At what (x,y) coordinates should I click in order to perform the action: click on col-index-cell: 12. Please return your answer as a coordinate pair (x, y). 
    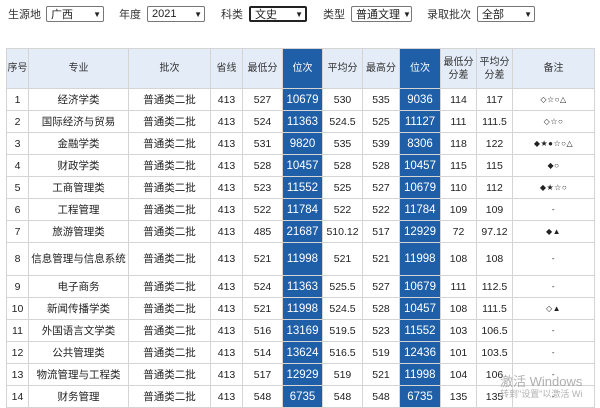
    Looking at the image, I should click on (17, 352).